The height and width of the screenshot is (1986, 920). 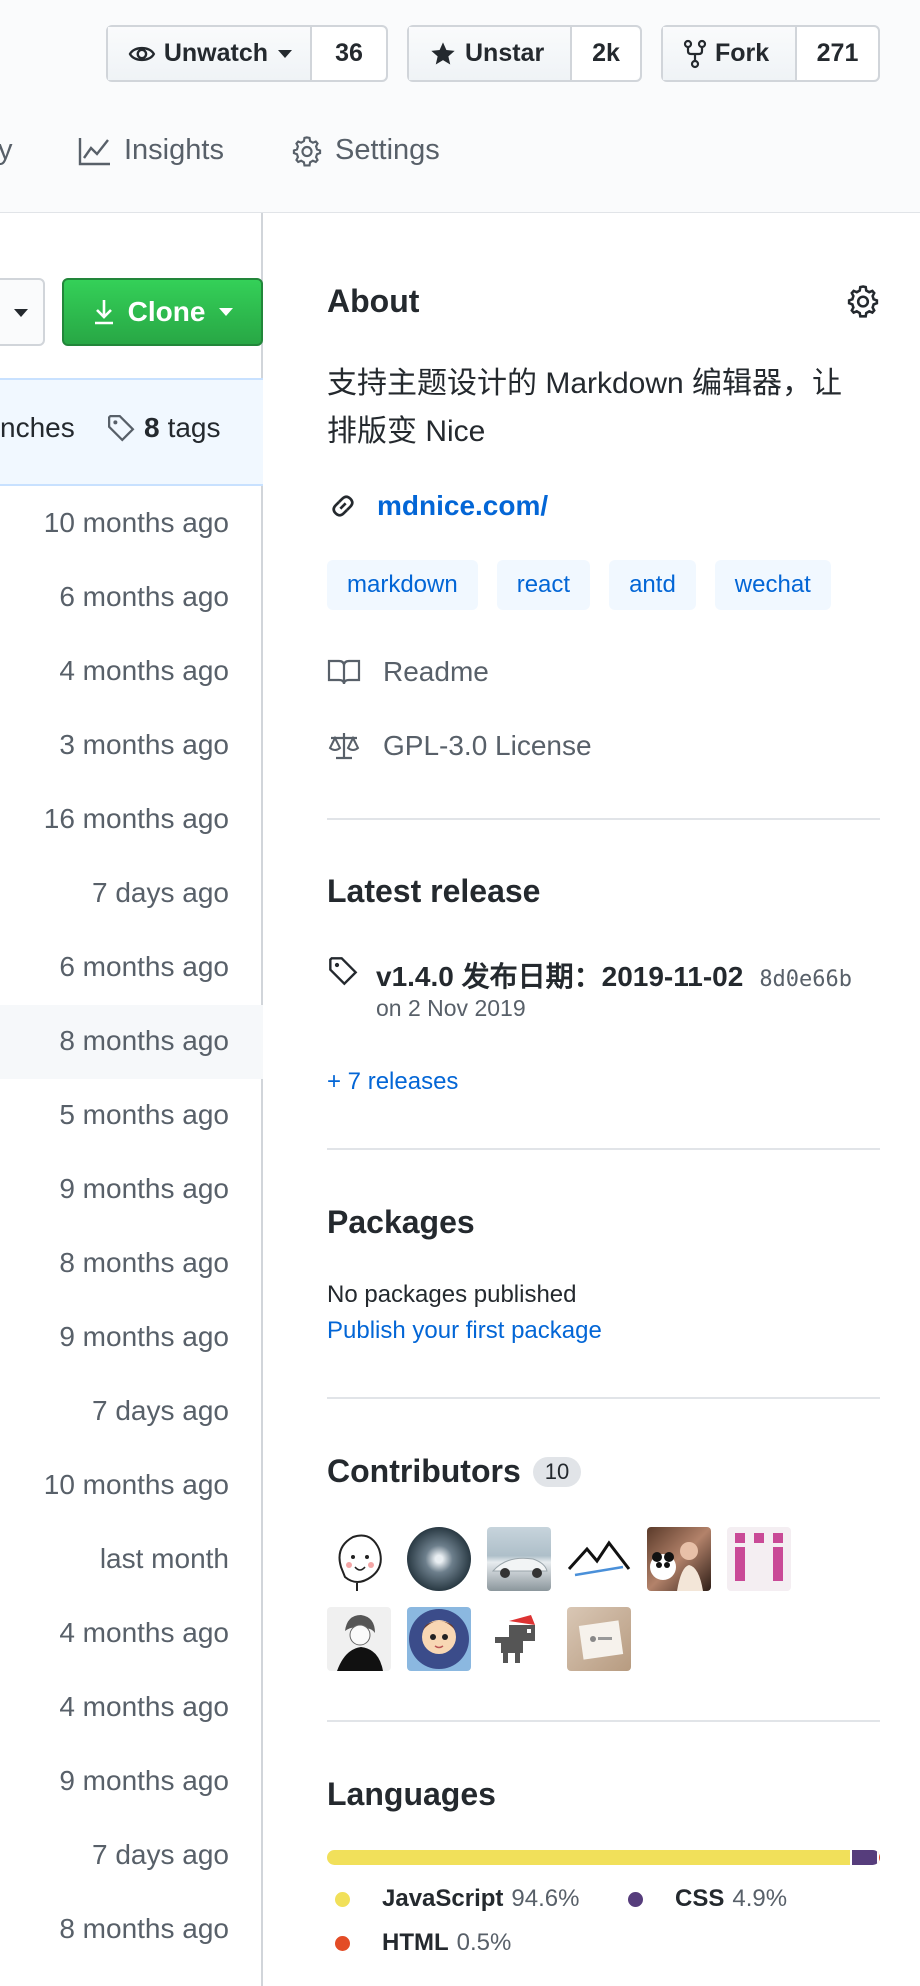 I want to click on website-row: mdnice.com/, so click(x=437, y=506).